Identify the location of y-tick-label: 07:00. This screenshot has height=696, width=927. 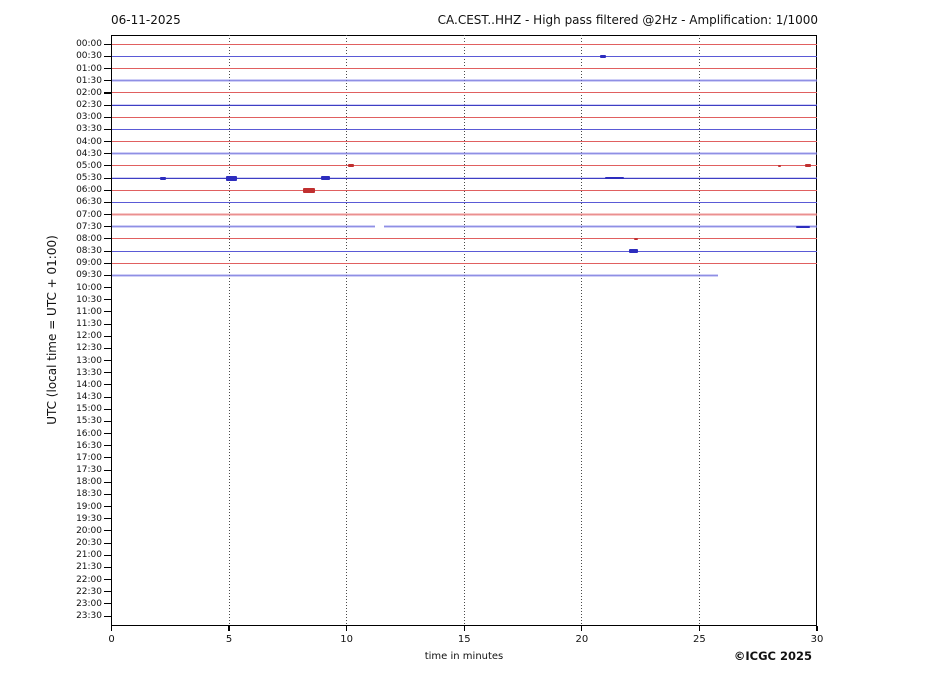
(89, 214).